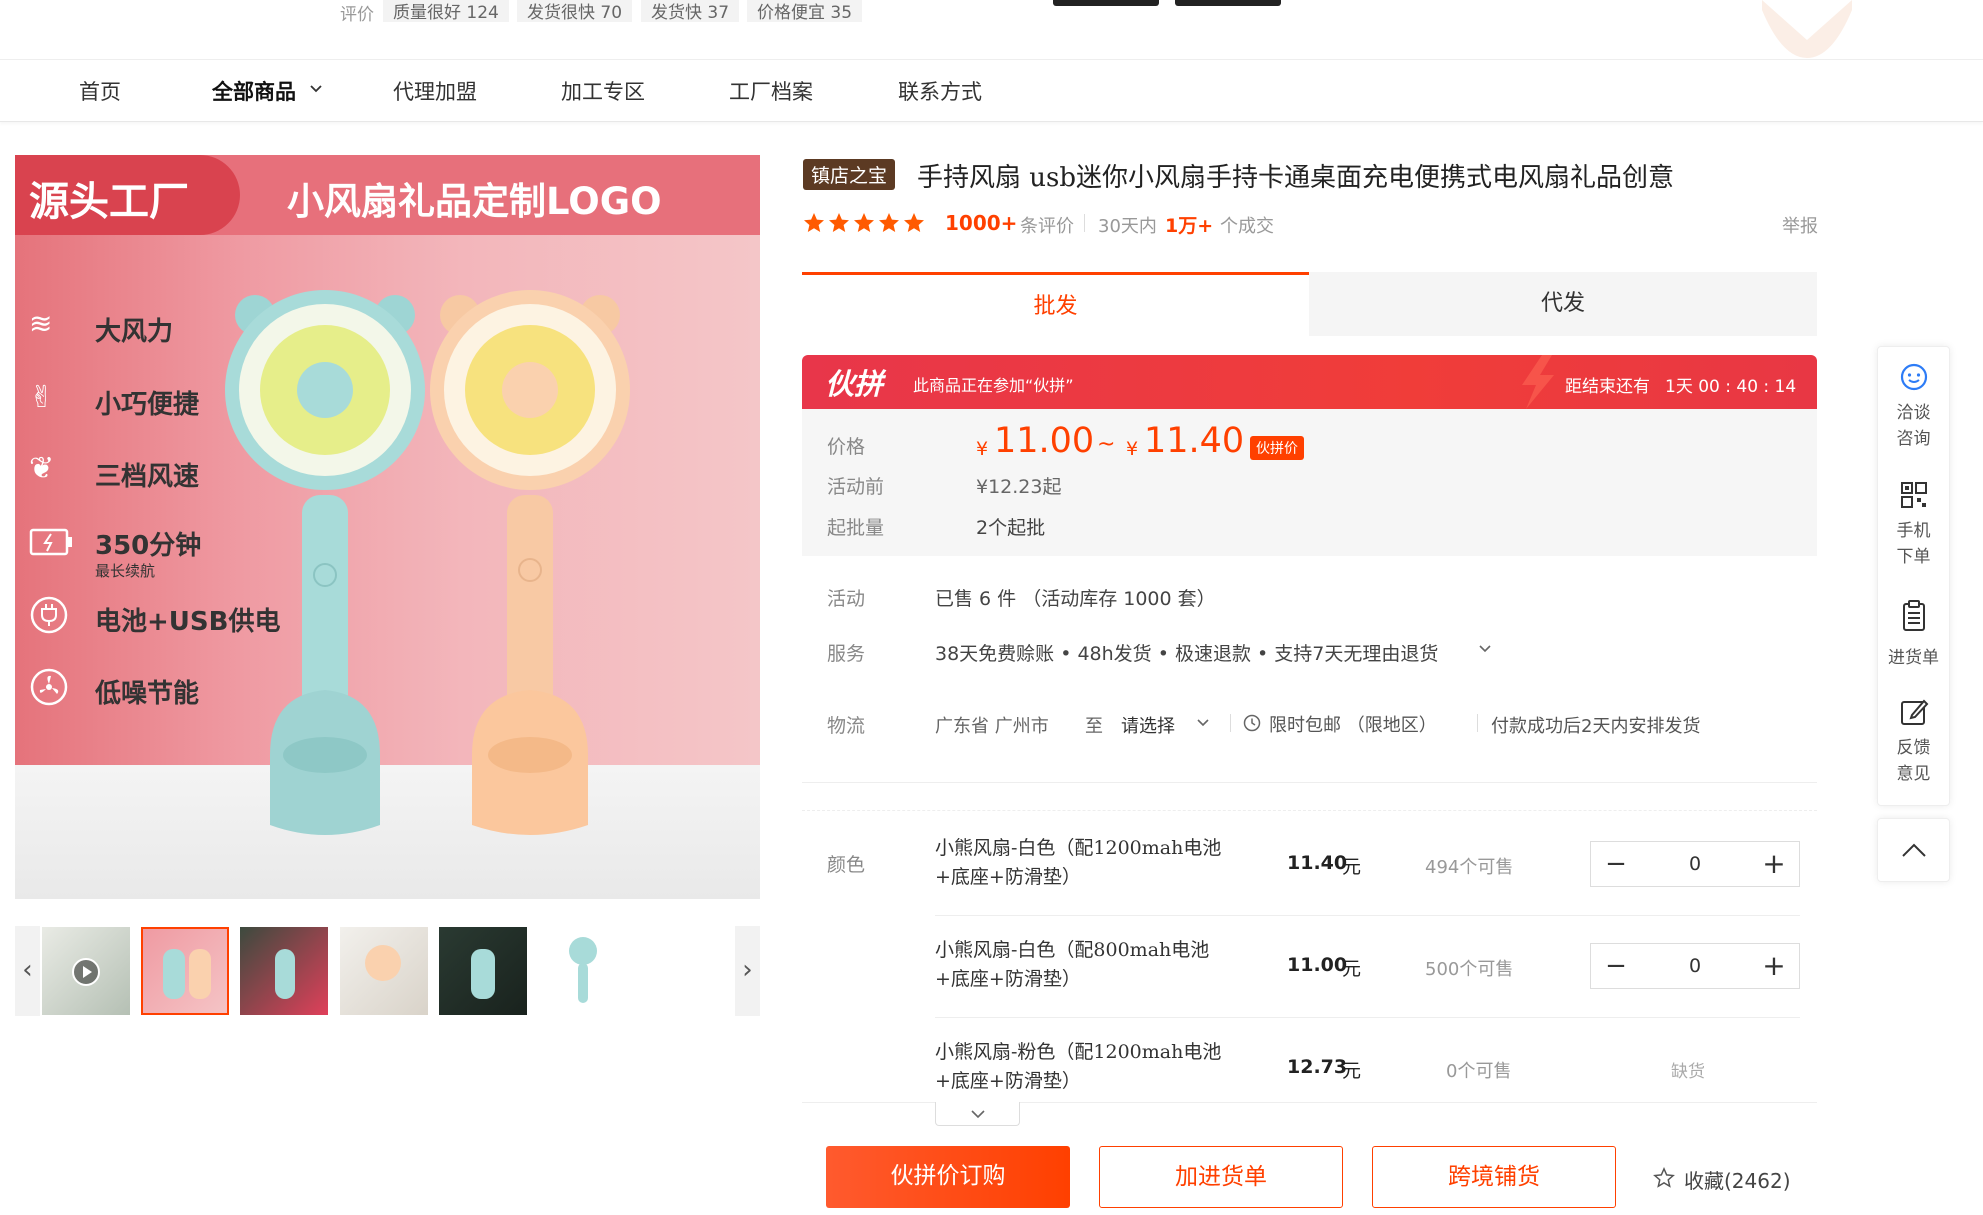 The height and width of the screenshot is (1215, 1983). Describe the element at coordinates (940, 91) in the screenshot. I see `nav-contact: 联系方式` at that location.